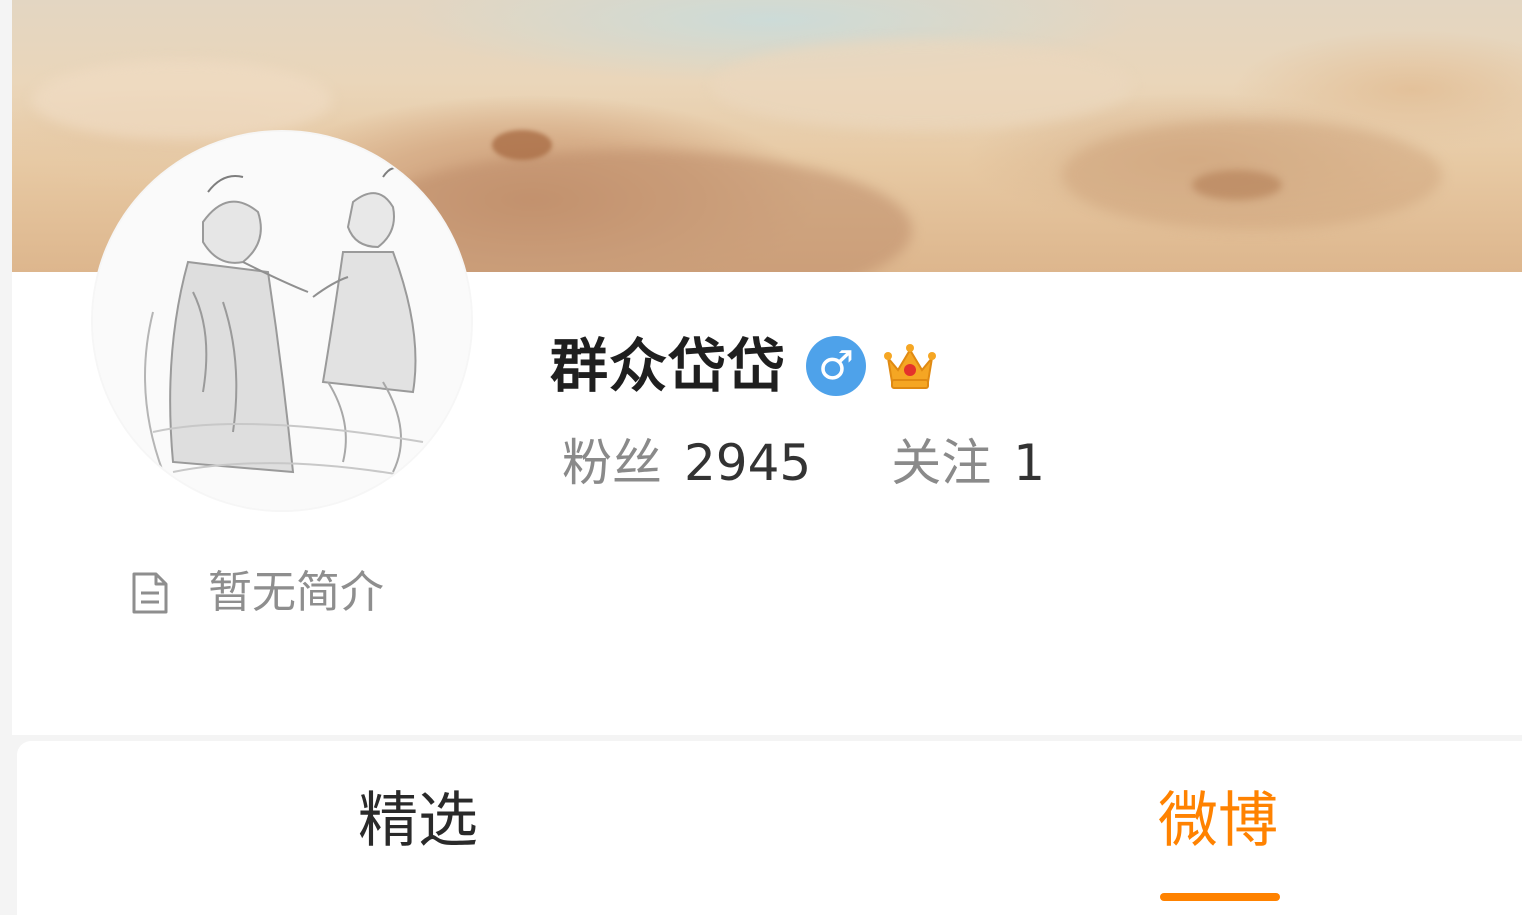 Image resolution: width=1522 pixels, height=915 pixels. I want to click on profile-stats: 粉丝 2945 关注 1, so click(803, 463).